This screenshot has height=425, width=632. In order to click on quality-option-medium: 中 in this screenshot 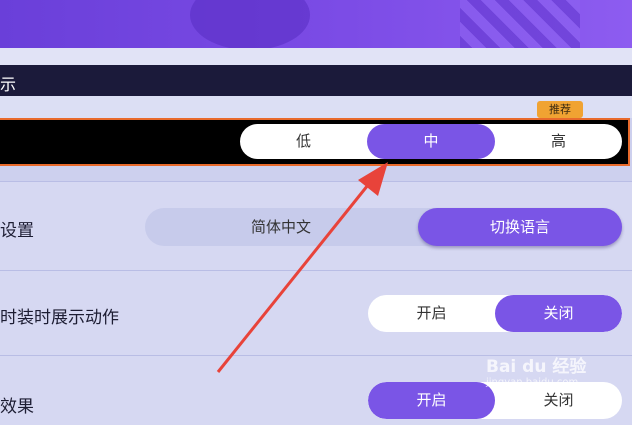, I will do `click(431, 141)`.